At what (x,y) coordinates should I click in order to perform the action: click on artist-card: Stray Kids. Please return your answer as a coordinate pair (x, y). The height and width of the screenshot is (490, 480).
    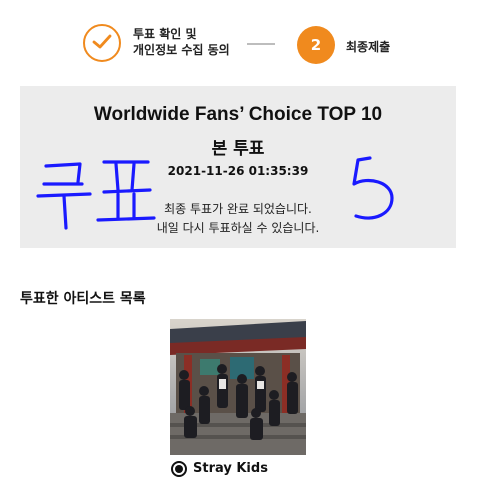
    Looking at the image, I should click on (239, 399).